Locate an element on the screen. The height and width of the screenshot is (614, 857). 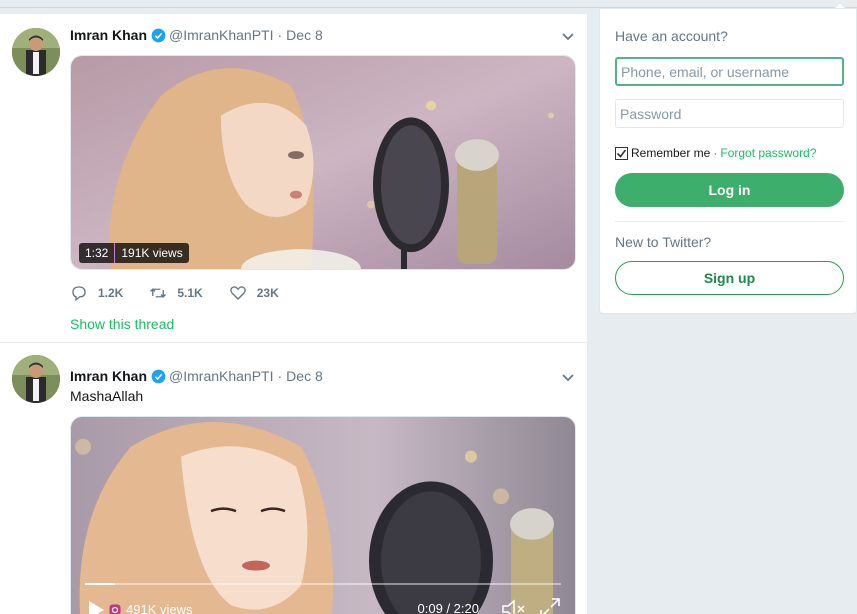
login-button: Log in is located at coordinates (729, 190).